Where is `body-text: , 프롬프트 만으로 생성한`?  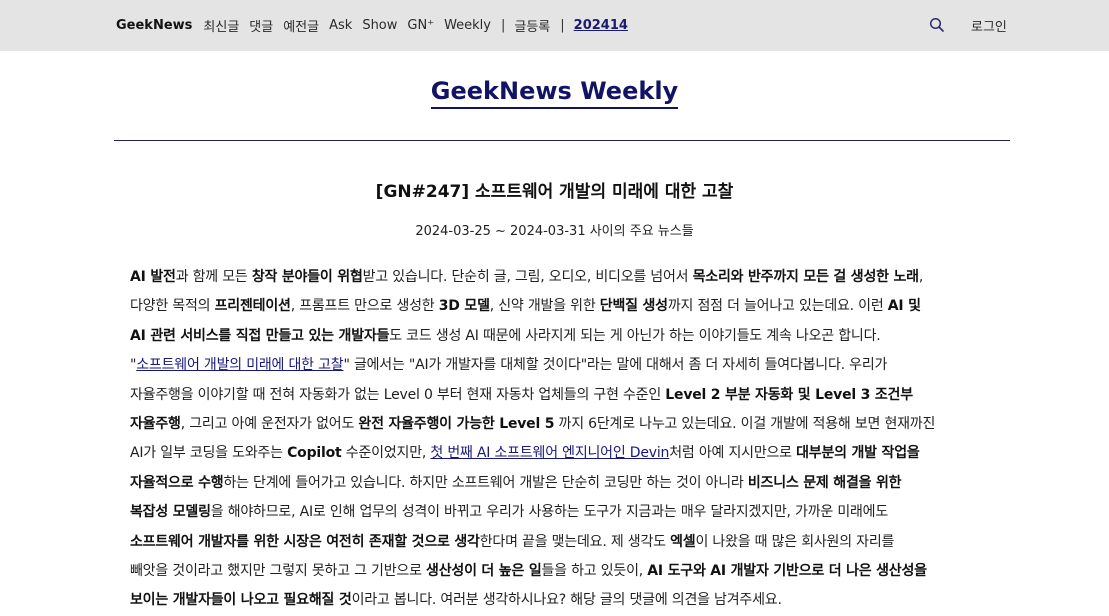
body-text: , 프롬프트 만으로 생성한 is located at coordinates (364, 306).